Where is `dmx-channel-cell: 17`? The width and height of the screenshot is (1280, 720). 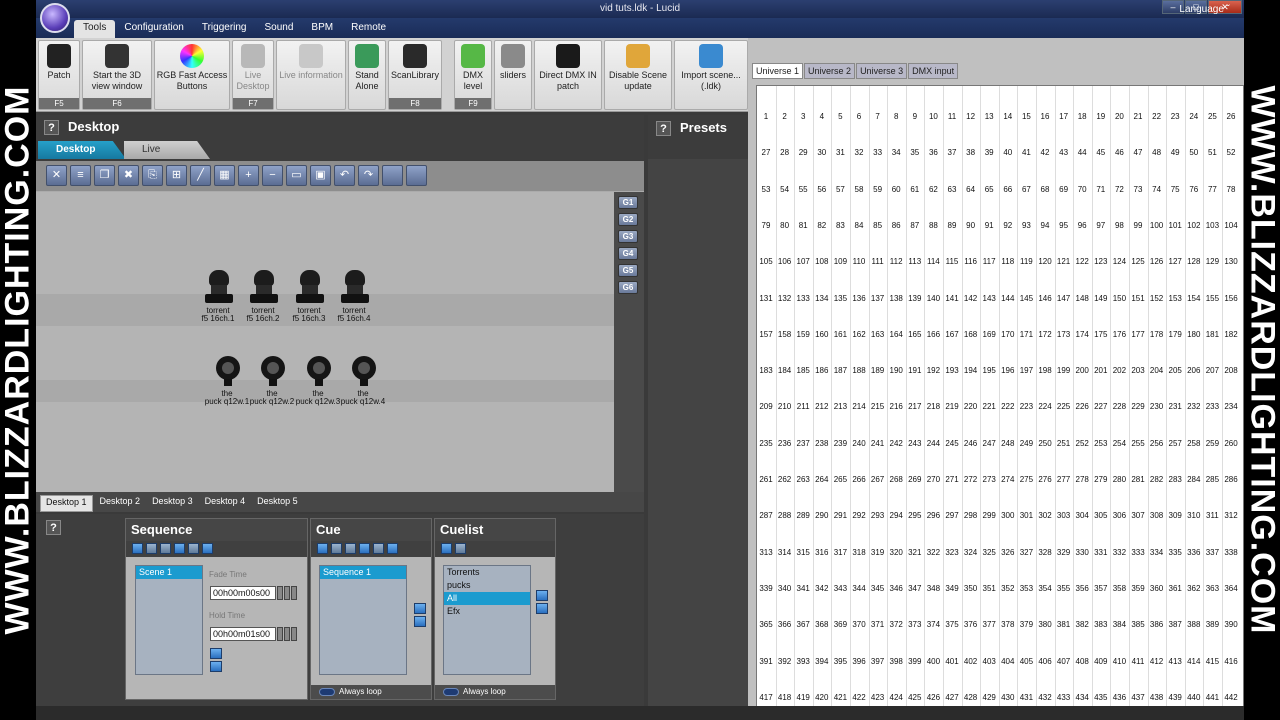 dmx-channel-cell: 17 is located at coordinates (1064, 117).